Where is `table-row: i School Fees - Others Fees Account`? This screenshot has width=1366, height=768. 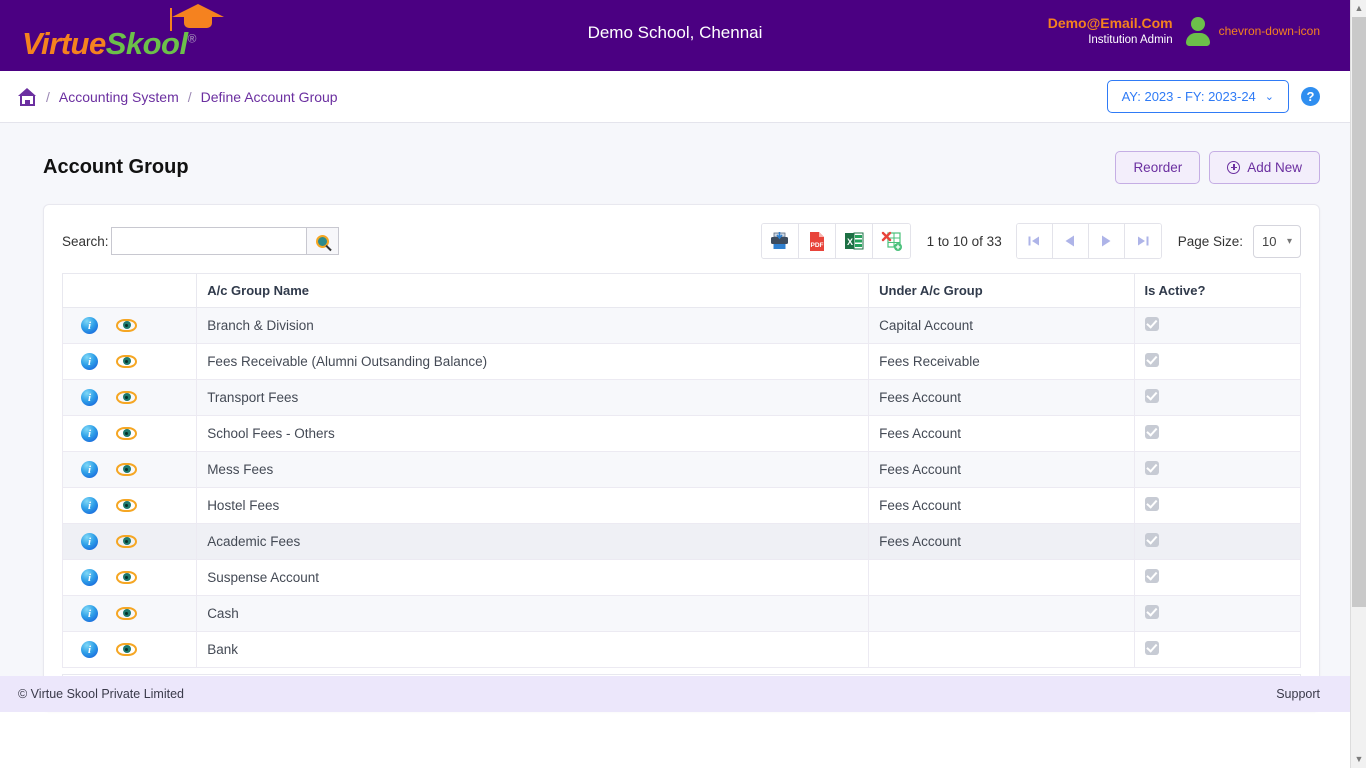
table-row: i School Fees - Others Fees Account is located at coordinates (681, 433).